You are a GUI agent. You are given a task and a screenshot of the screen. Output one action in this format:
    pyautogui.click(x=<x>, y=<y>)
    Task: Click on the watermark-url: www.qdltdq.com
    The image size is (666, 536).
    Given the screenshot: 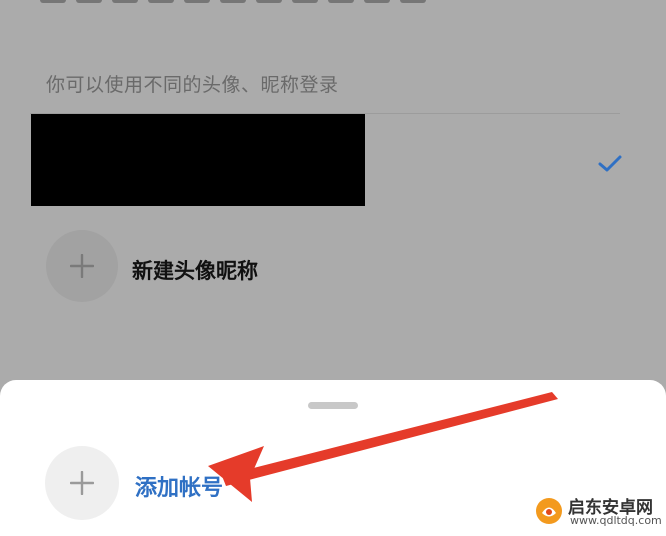 What is the action you would take?
    pyautogui.click(x=616, y=520)
    